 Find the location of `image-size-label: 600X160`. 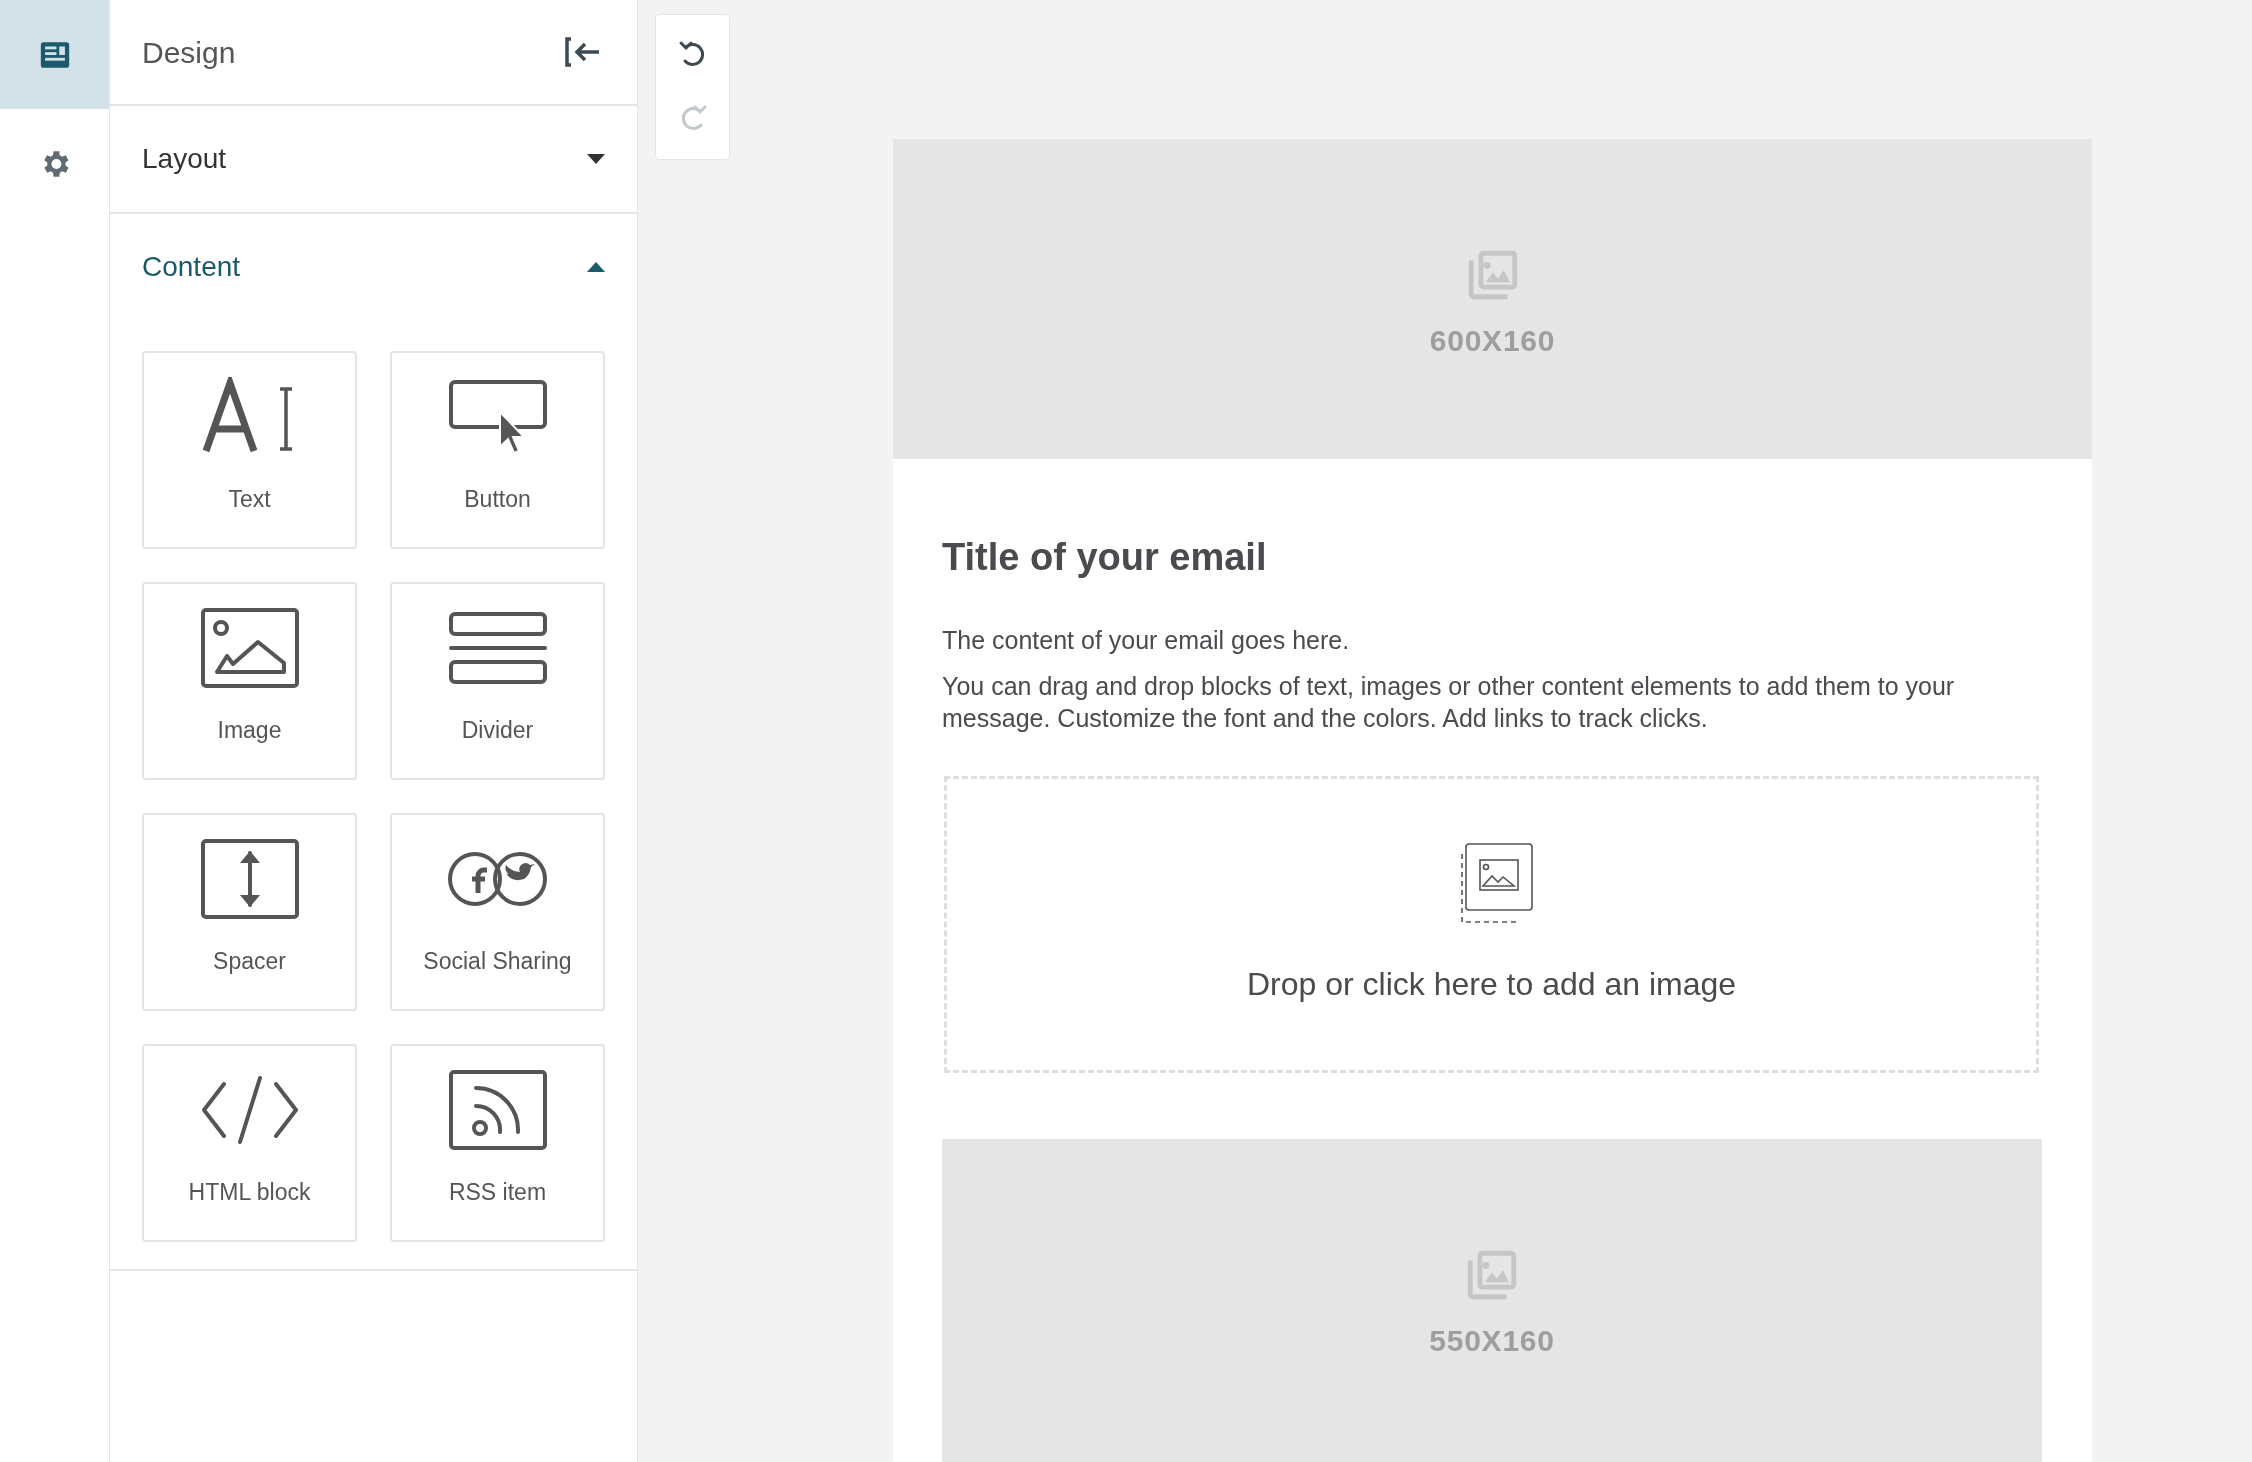

image-size-label: 600X160 is located at coordinates (1492, 340).